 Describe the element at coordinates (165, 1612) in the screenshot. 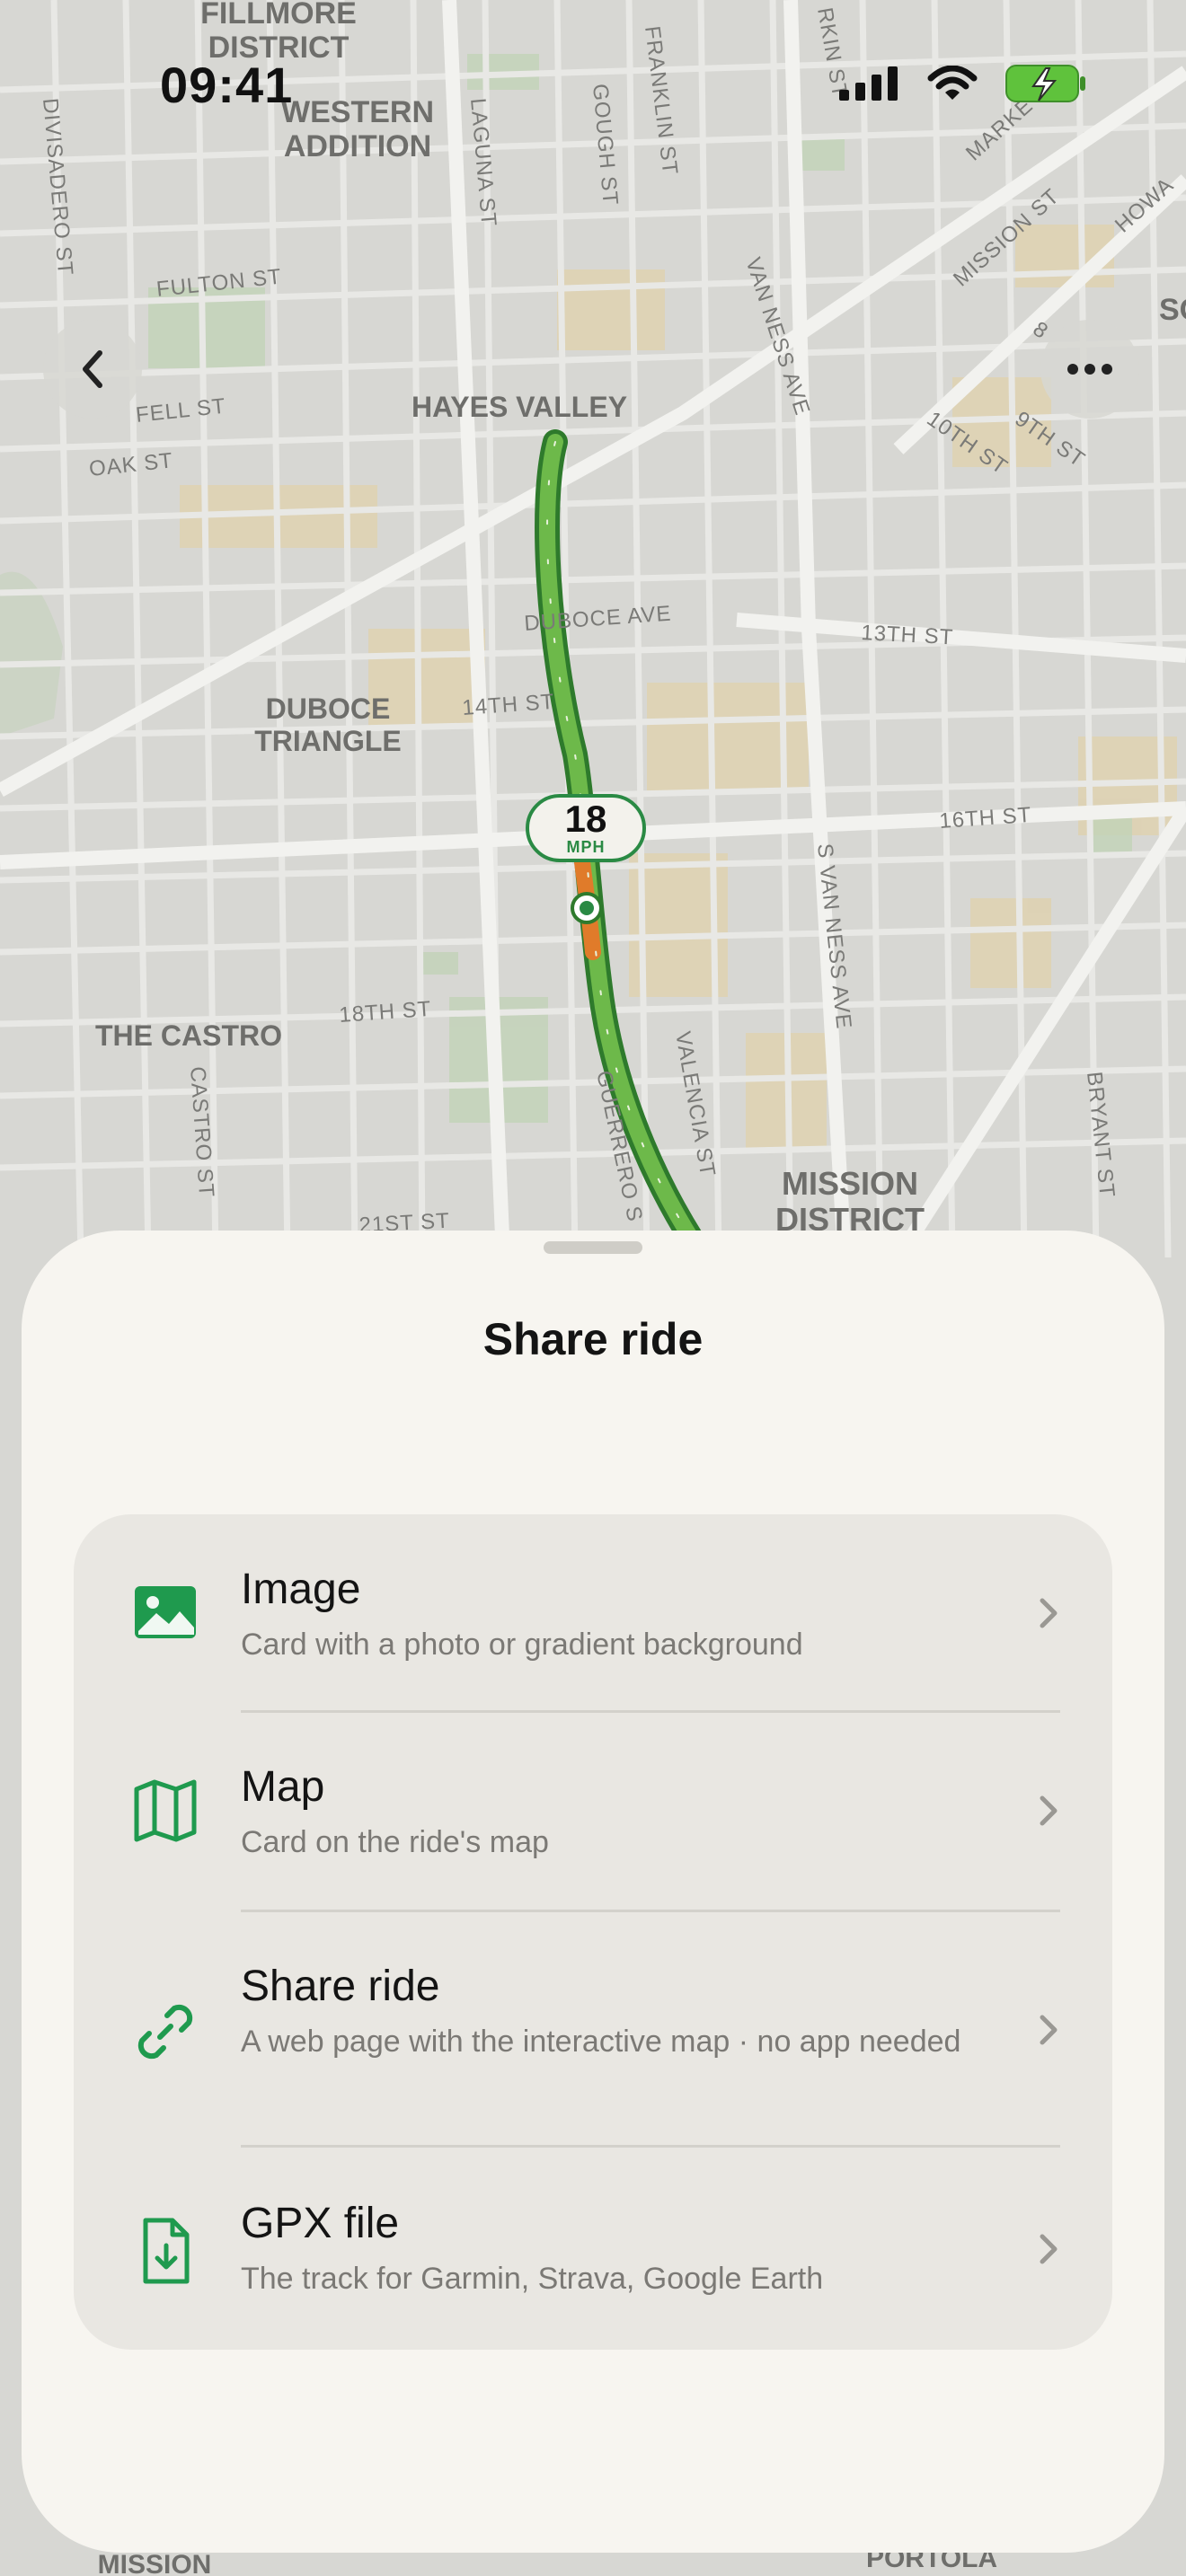

I see `image-icon` at that location.